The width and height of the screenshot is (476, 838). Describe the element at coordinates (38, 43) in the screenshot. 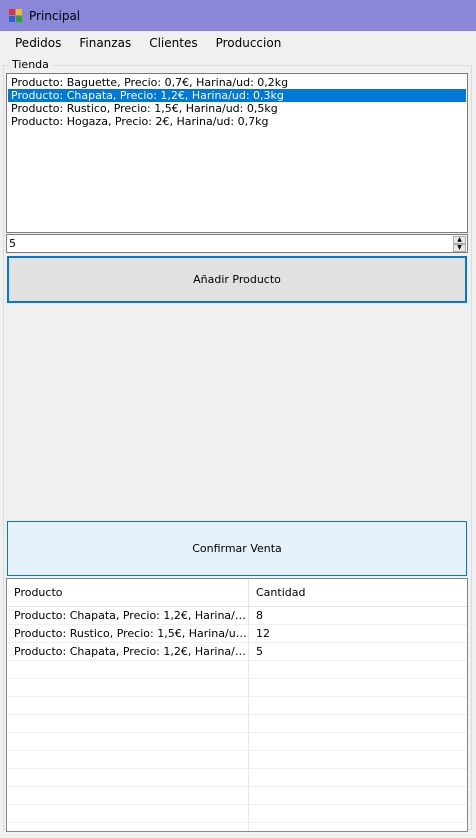

I see `menu-pedidos: Pedidos` at that location.